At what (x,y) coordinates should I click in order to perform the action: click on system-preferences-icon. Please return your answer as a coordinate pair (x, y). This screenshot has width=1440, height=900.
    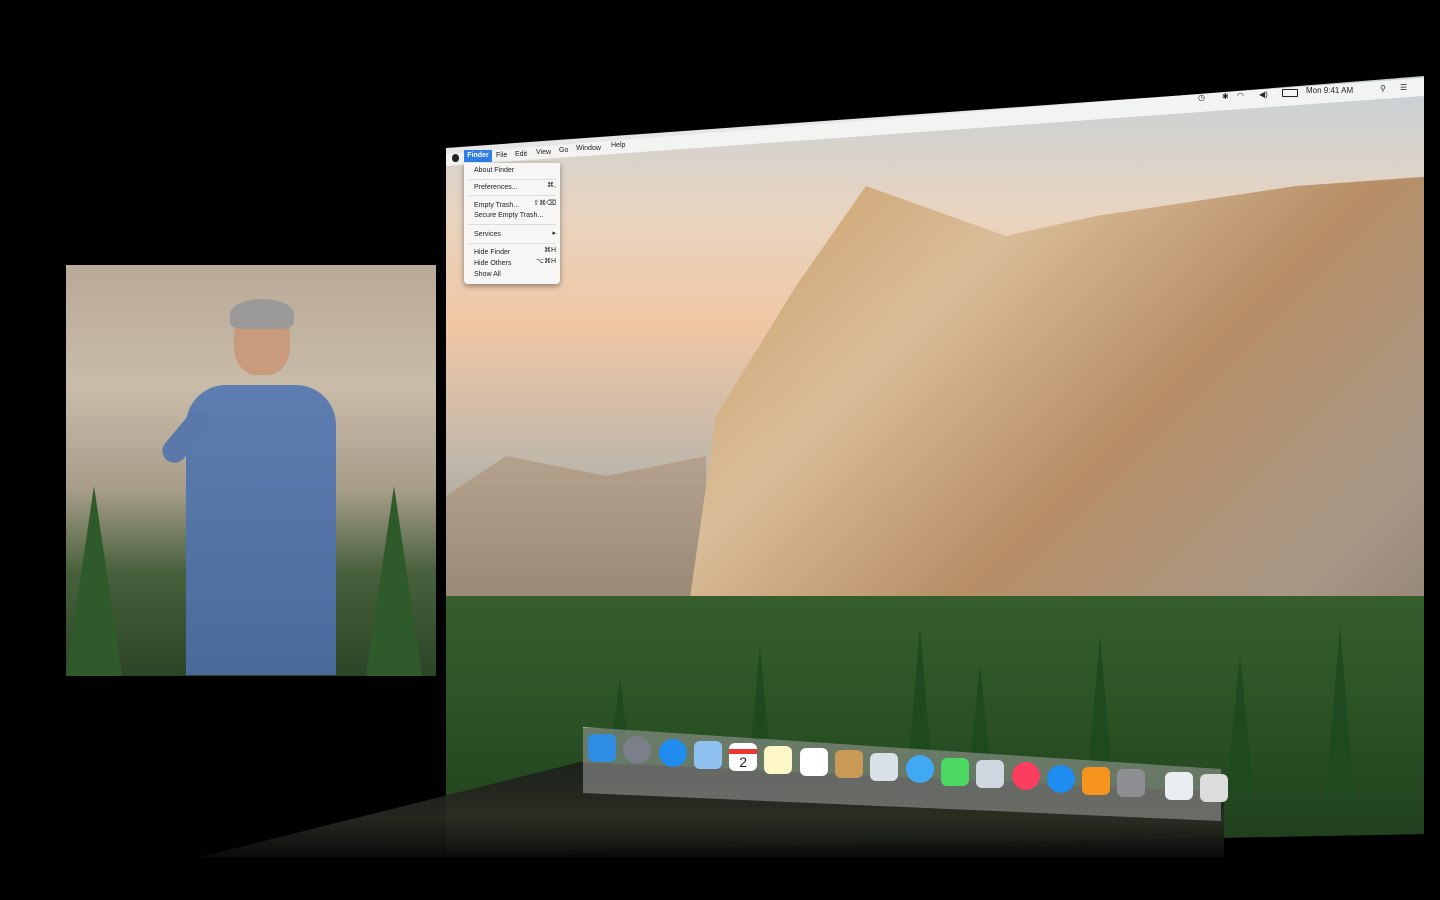
    Looking at the image, I should click on (1131, 783).